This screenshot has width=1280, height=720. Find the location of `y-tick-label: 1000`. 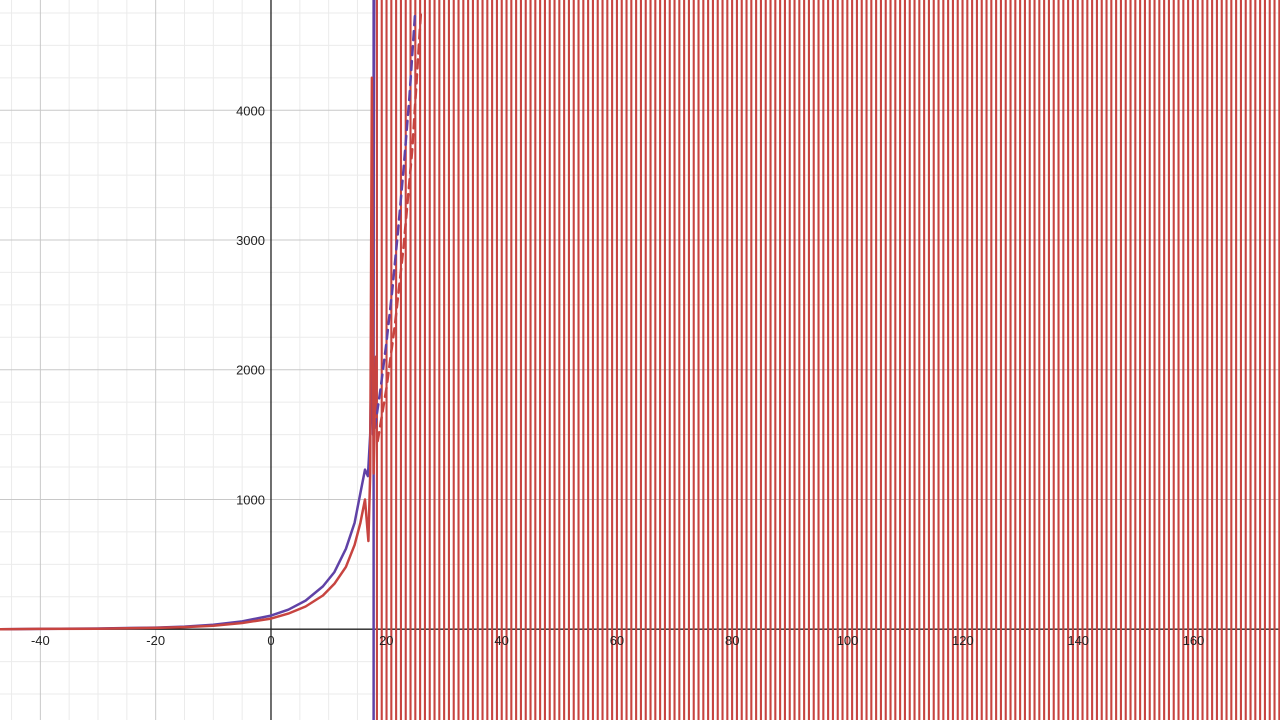

y-tick-label: 1000 is located at coordinates (250, 499).